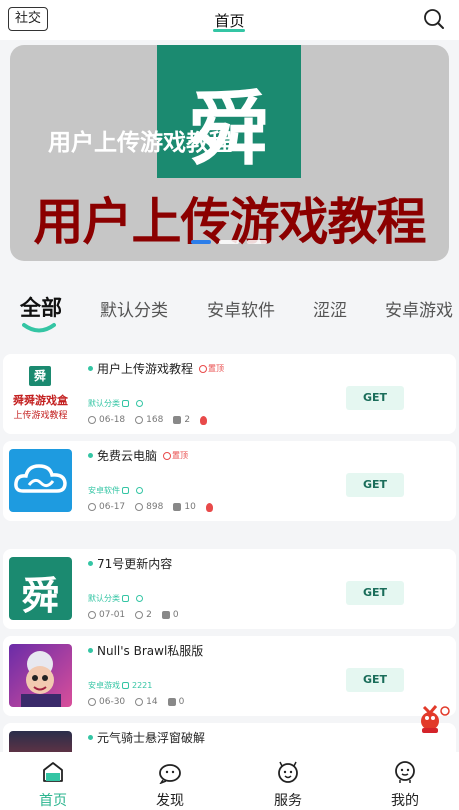 This screenshot has width=459, height=810. What do you see at coordinates (229, 781) in the screenshot?
I see `bottom-navigation: 首页 发现 服务 我的` at bounding box center [229, 781].